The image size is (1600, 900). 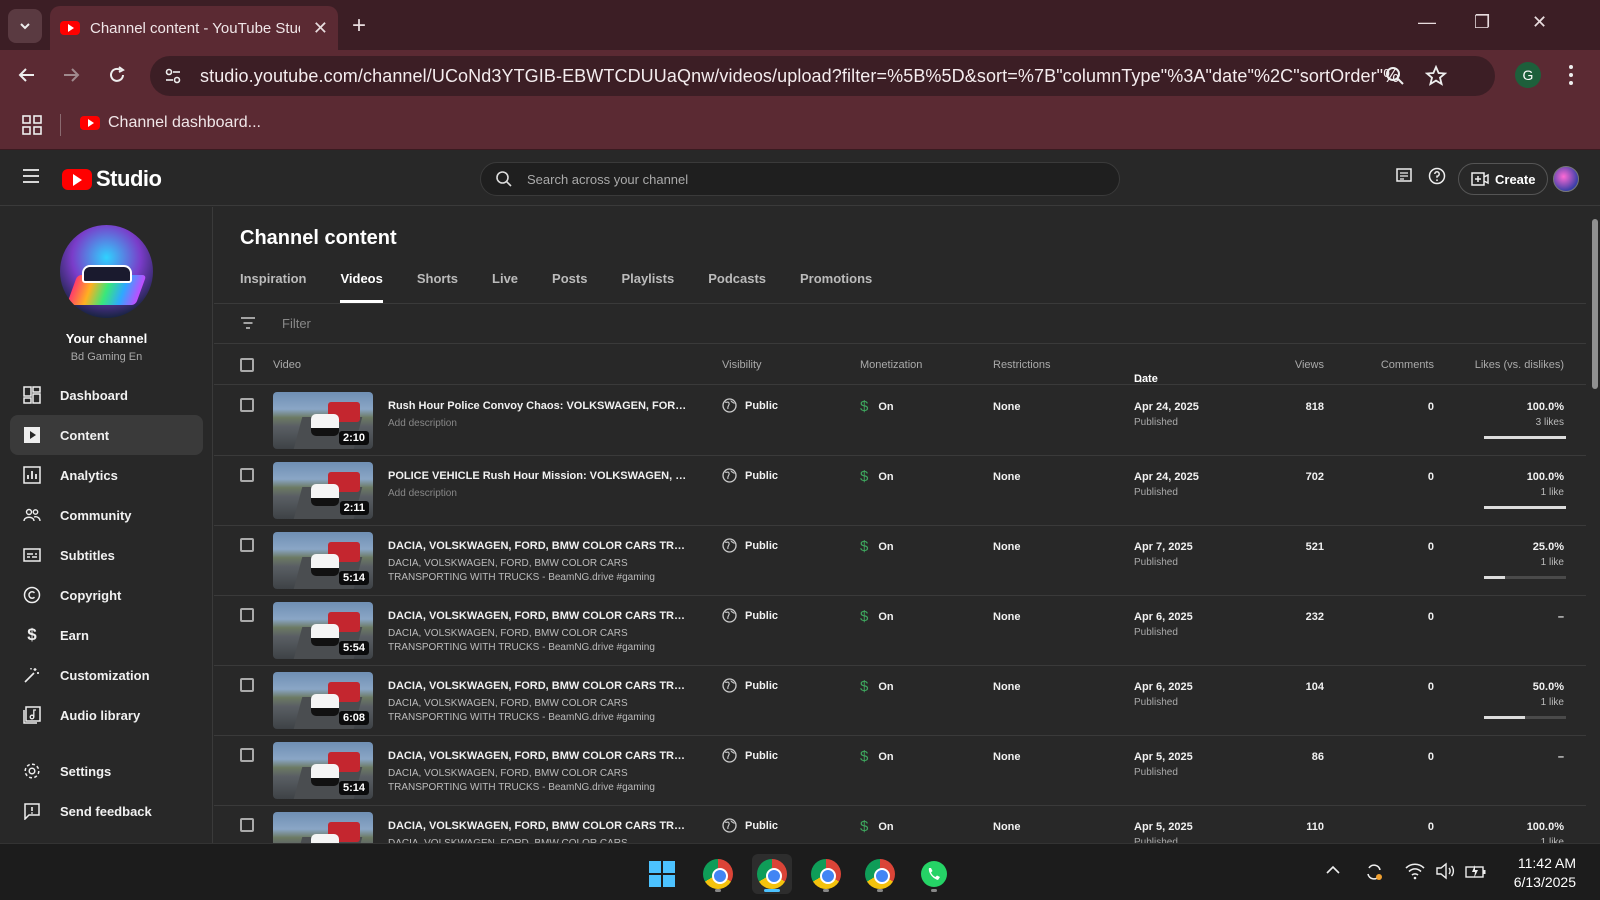 What do you see at coordinates (106, 635) in the screenshot?
I see `sidebar-item-earn: $ Earn` at bounding box center [106, 635].